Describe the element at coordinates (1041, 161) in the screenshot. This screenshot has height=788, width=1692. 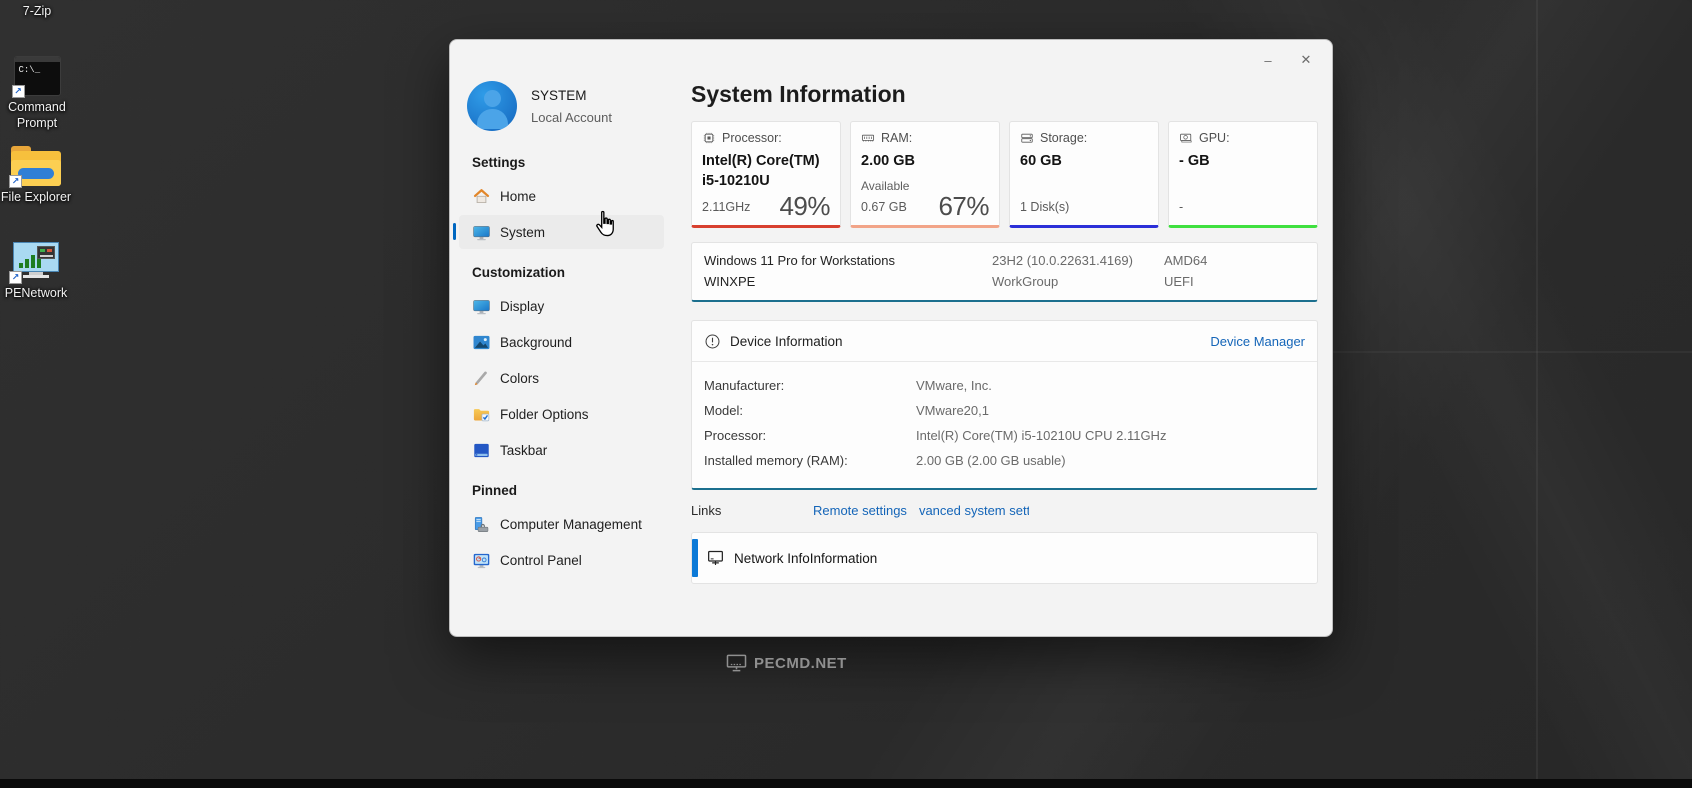
I see `storage-total: 60 GB` at that location.